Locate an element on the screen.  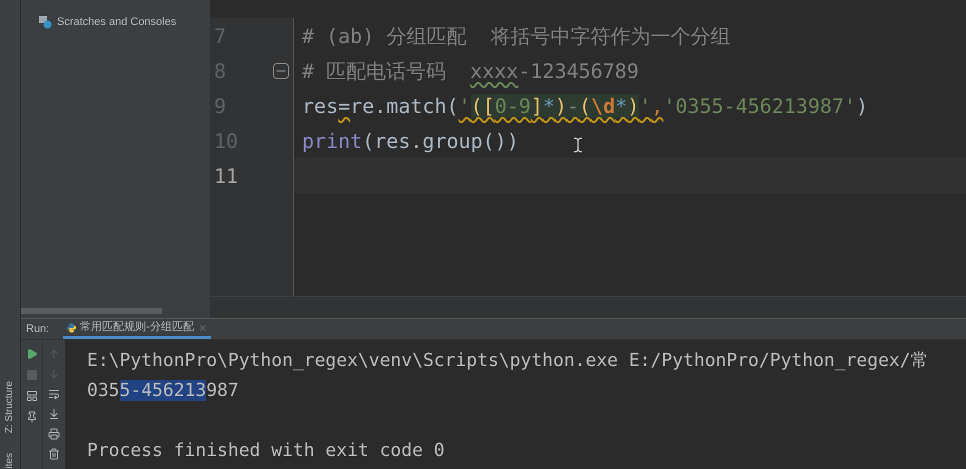
tool-window-tab: Z: Structure is located at coordinates (10, 407).